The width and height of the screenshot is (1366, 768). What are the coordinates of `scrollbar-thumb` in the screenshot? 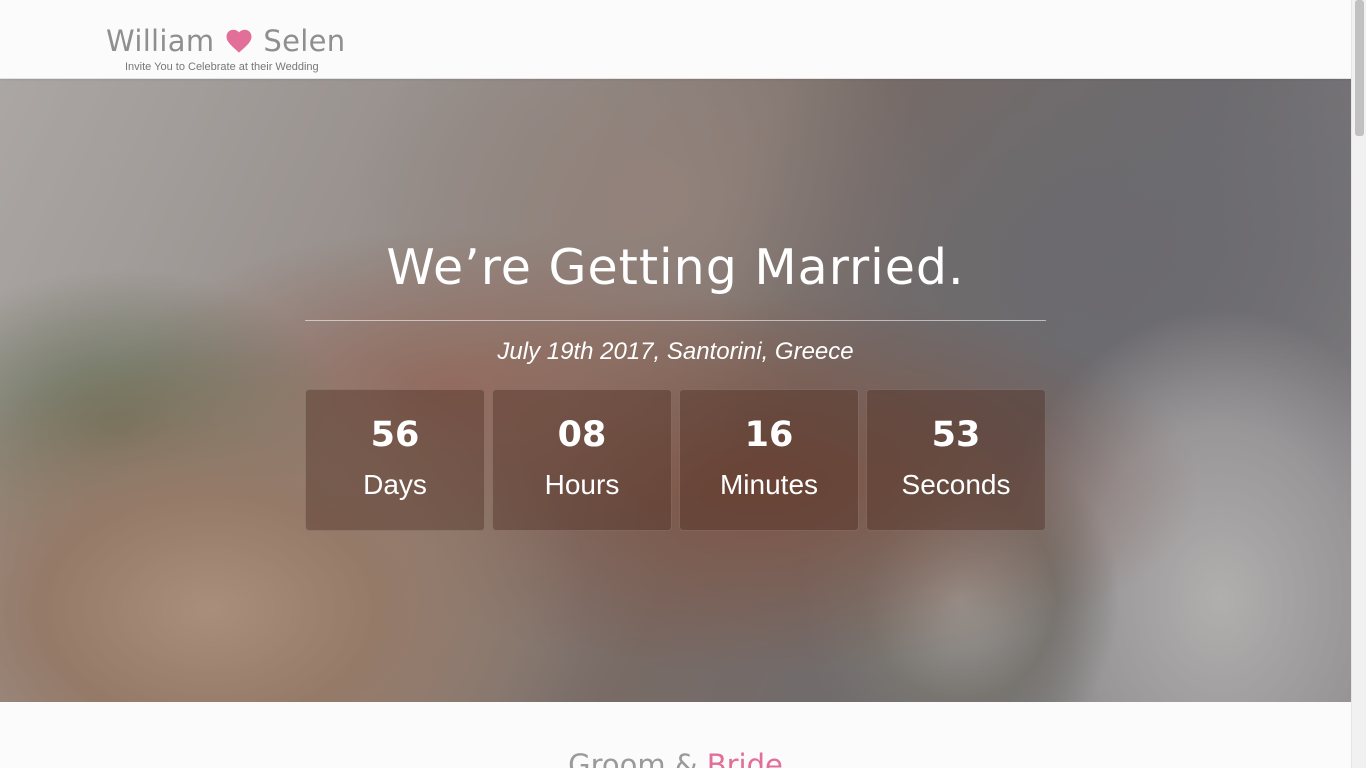 It's located at (1359, 68).